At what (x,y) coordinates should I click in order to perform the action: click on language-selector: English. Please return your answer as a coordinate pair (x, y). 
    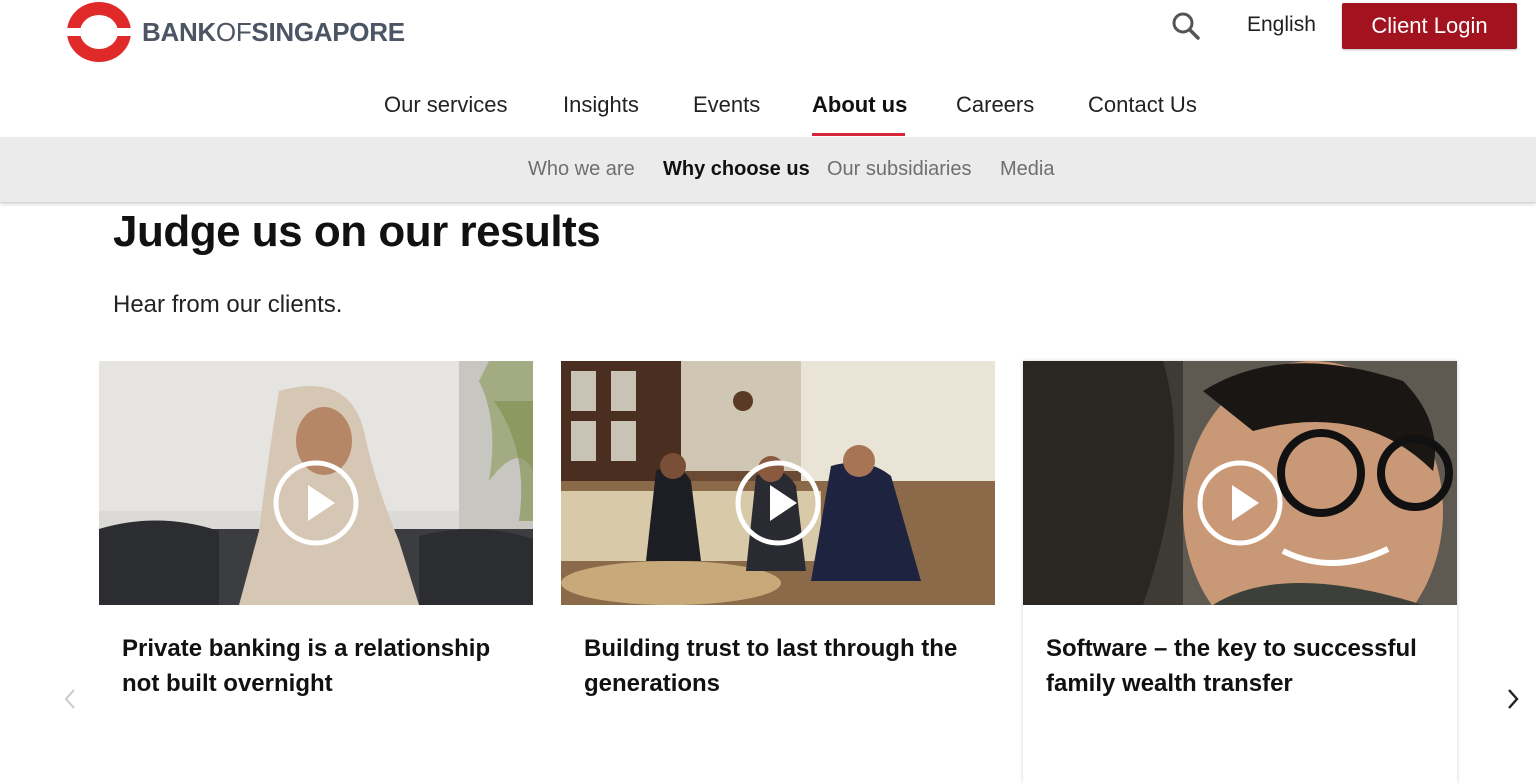
    Looking at the image, I should click on (1281, 25).